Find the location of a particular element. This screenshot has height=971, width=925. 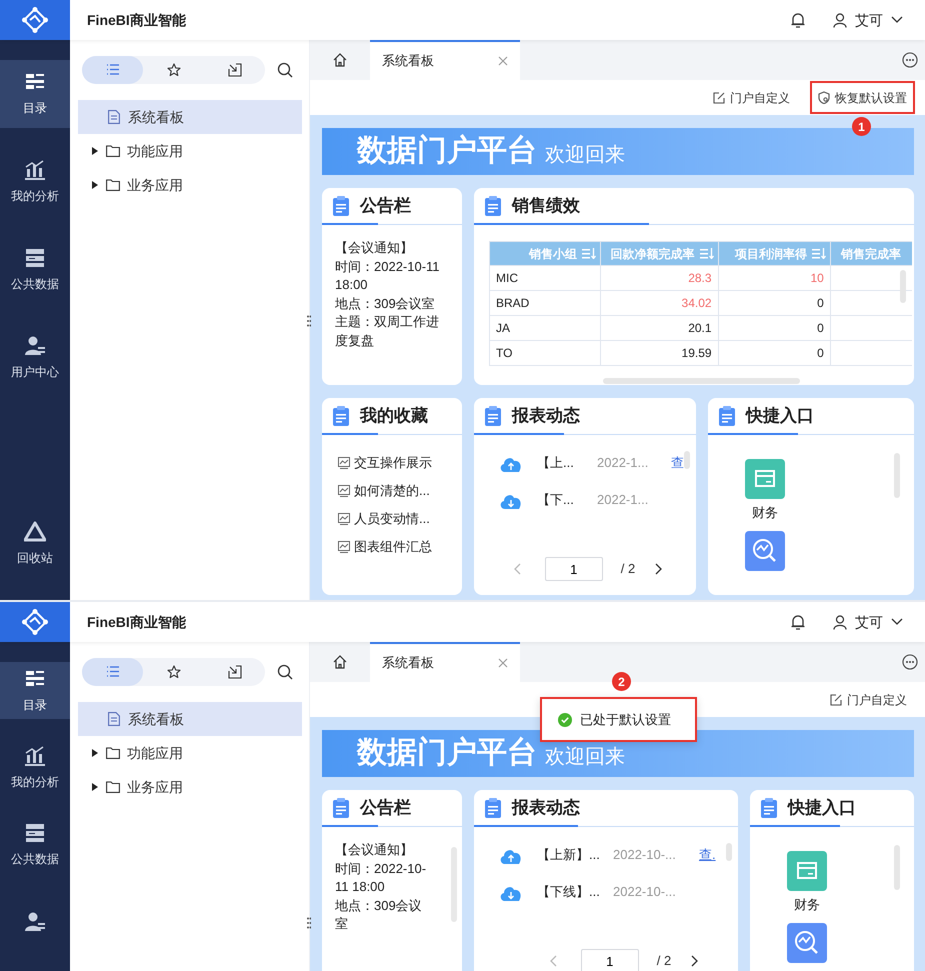

favorite-item: 图表组件汇总 is located at coordinates (400, 546).